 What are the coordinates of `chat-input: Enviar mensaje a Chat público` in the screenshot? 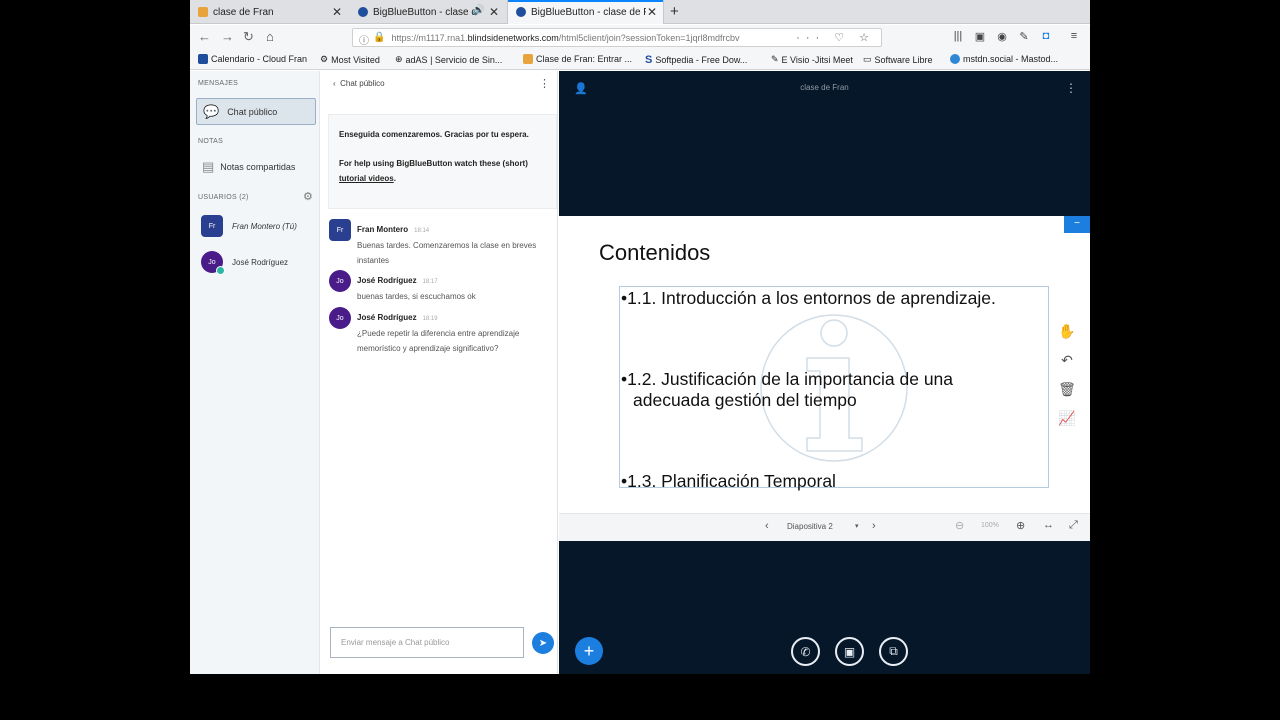 It's located at (427, 642).